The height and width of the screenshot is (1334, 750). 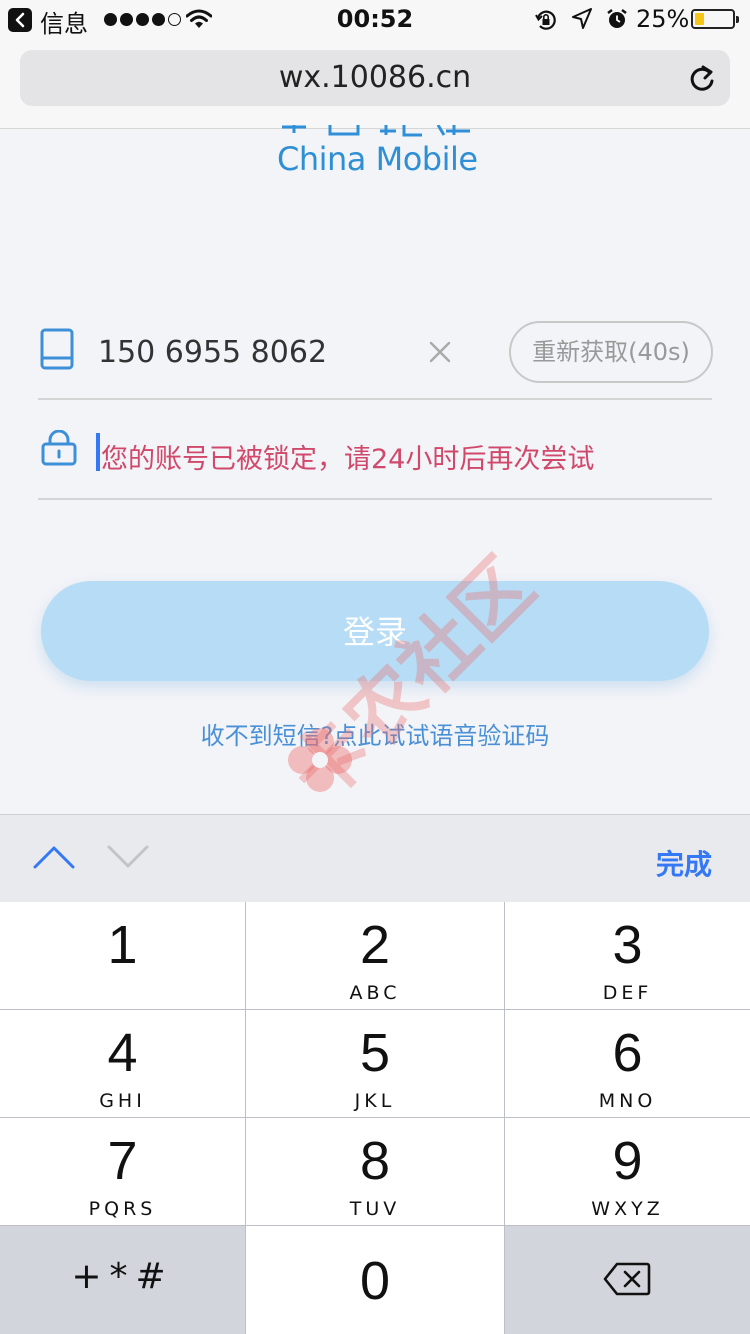 I want to click on url-text: wx.10086.cn, so click(x=375, y=77).